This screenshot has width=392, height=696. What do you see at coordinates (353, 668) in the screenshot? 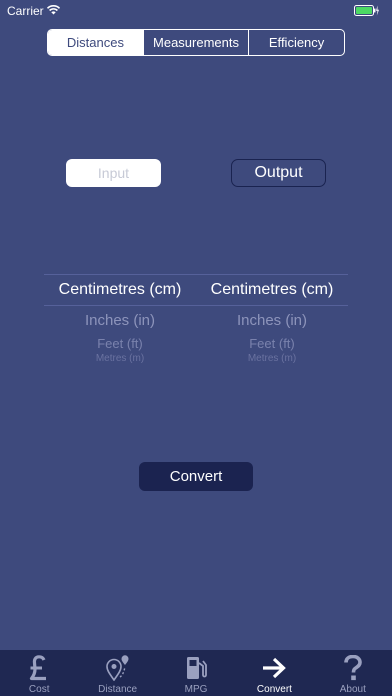
I see `question-icon` at bounding box center [353, 668].